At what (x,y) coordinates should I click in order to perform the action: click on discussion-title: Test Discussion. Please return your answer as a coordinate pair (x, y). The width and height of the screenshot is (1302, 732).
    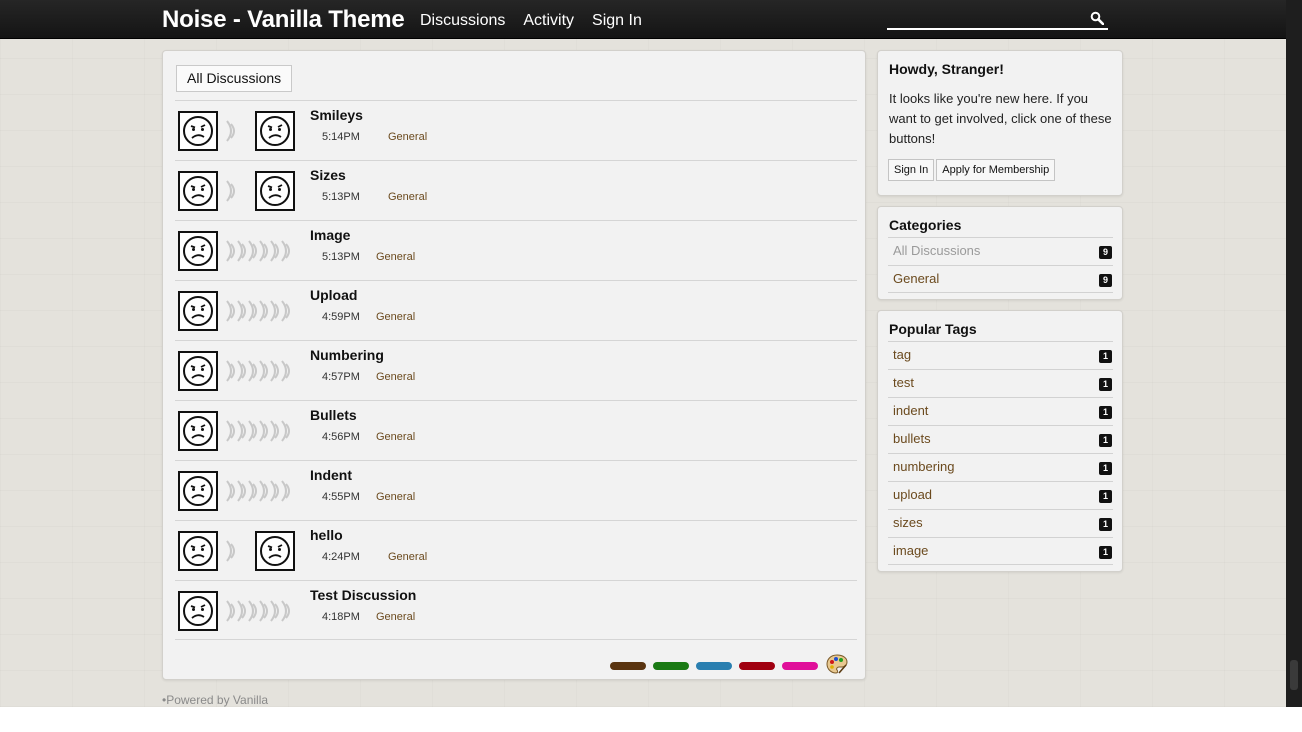
    Looking at the image, I should click on (363, 595).